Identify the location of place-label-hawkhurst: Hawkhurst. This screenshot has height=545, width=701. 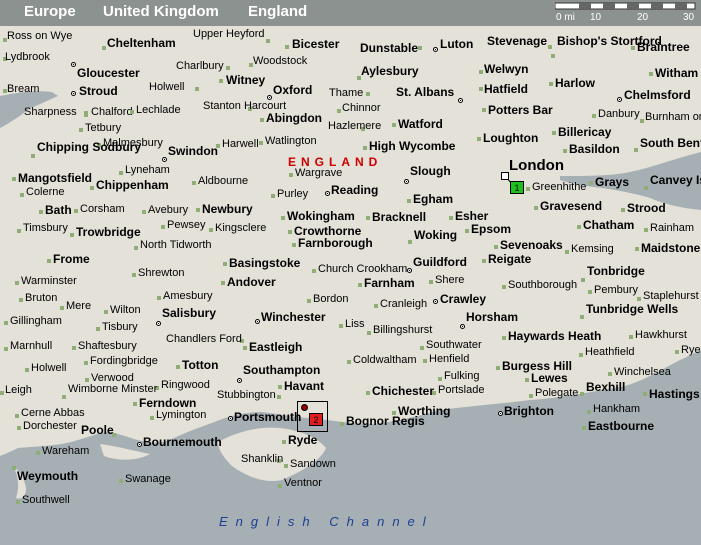
(661, 335).